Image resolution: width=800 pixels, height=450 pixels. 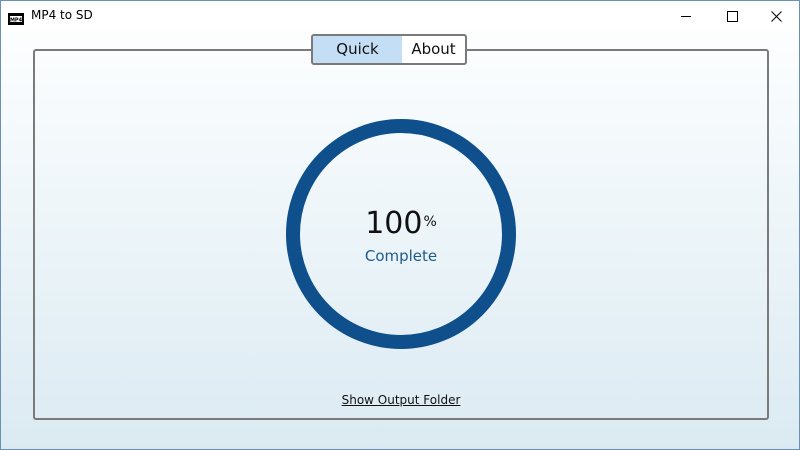 I want to click on progress-status: Complete, so click(x=401, y=256).